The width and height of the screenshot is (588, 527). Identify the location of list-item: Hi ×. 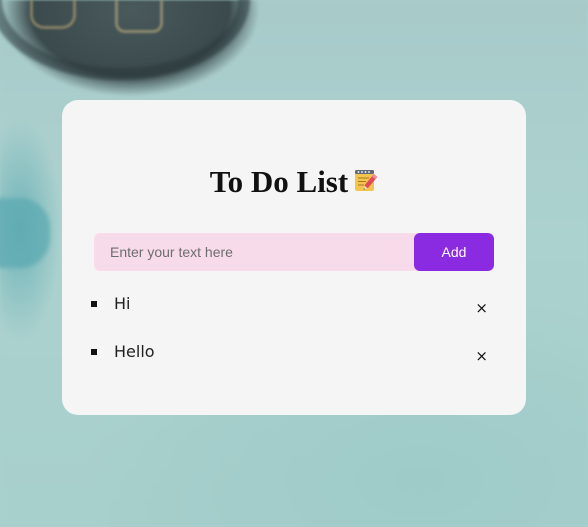
(294, 316).